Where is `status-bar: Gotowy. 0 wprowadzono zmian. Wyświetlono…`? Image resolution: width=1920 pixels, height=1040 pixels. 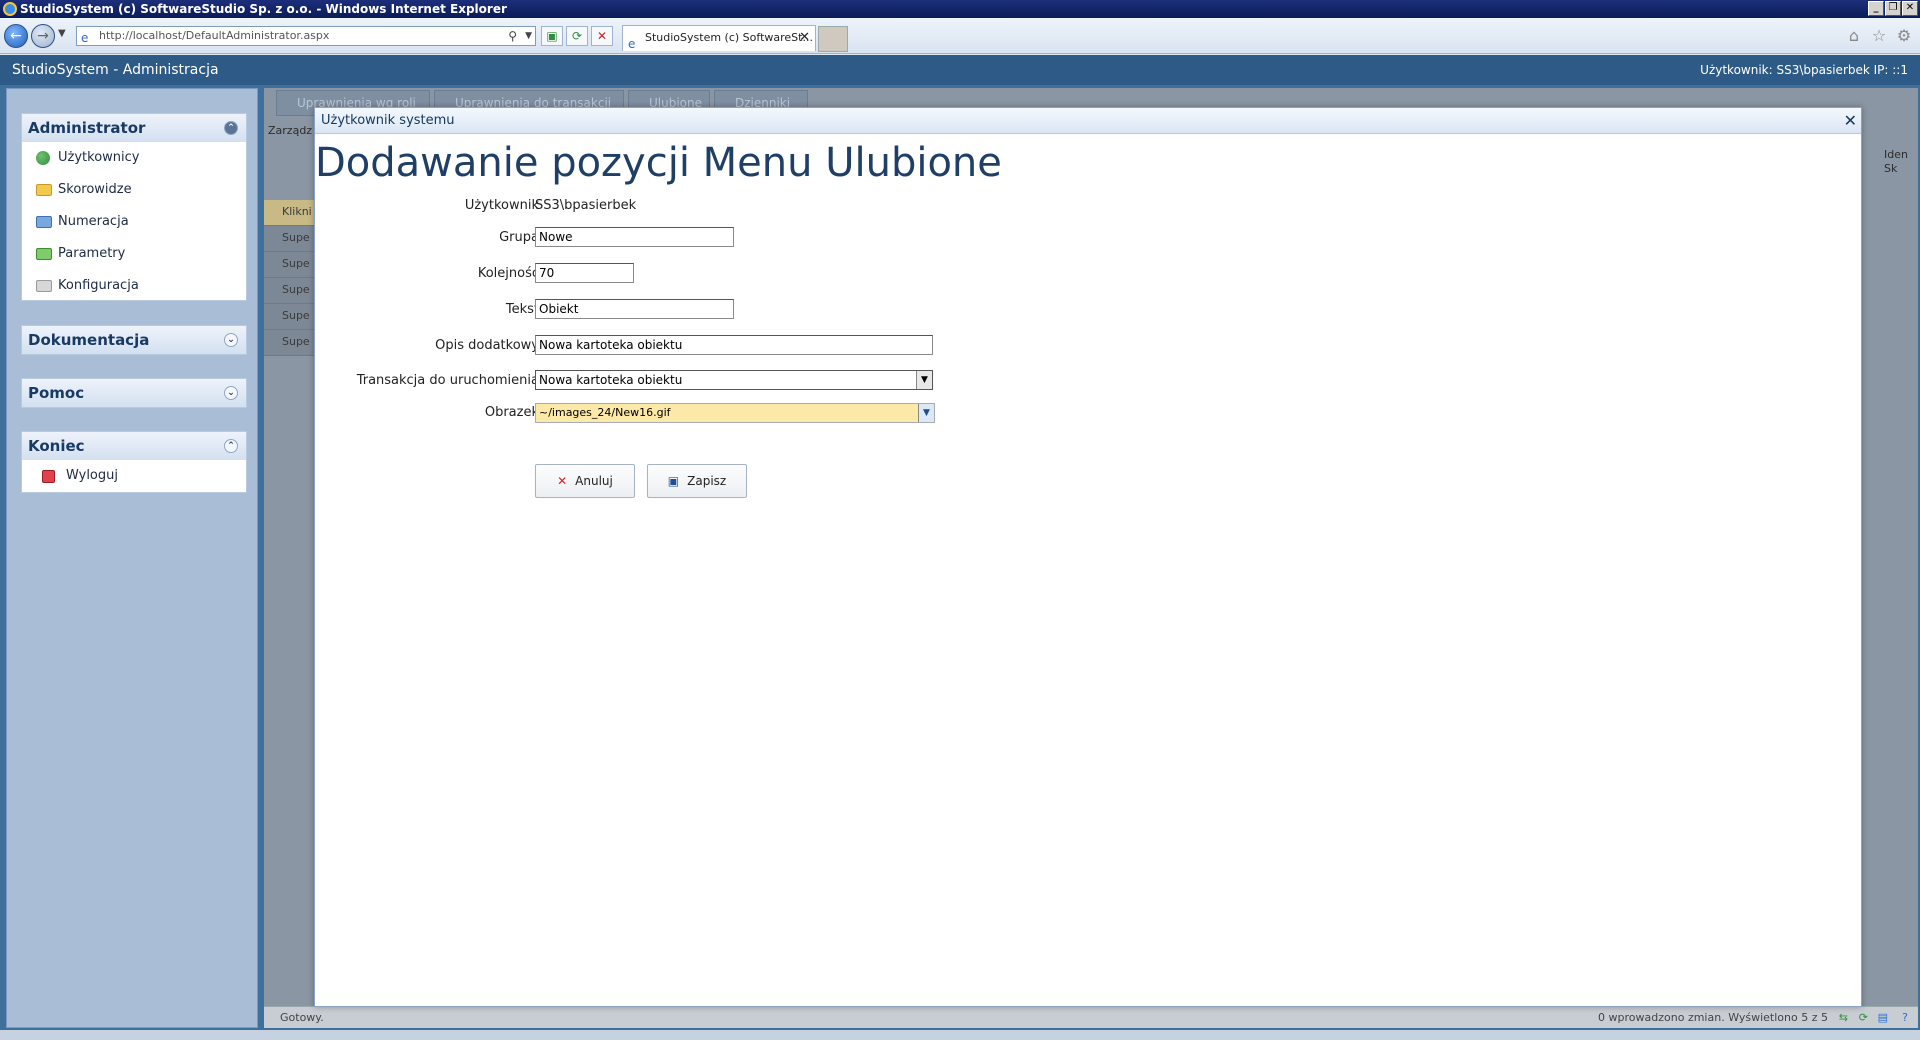
status-bar: Gotowy. 0 wprowadzono zmian. Wyświetlono… is located at coordinates (1091, 1017).